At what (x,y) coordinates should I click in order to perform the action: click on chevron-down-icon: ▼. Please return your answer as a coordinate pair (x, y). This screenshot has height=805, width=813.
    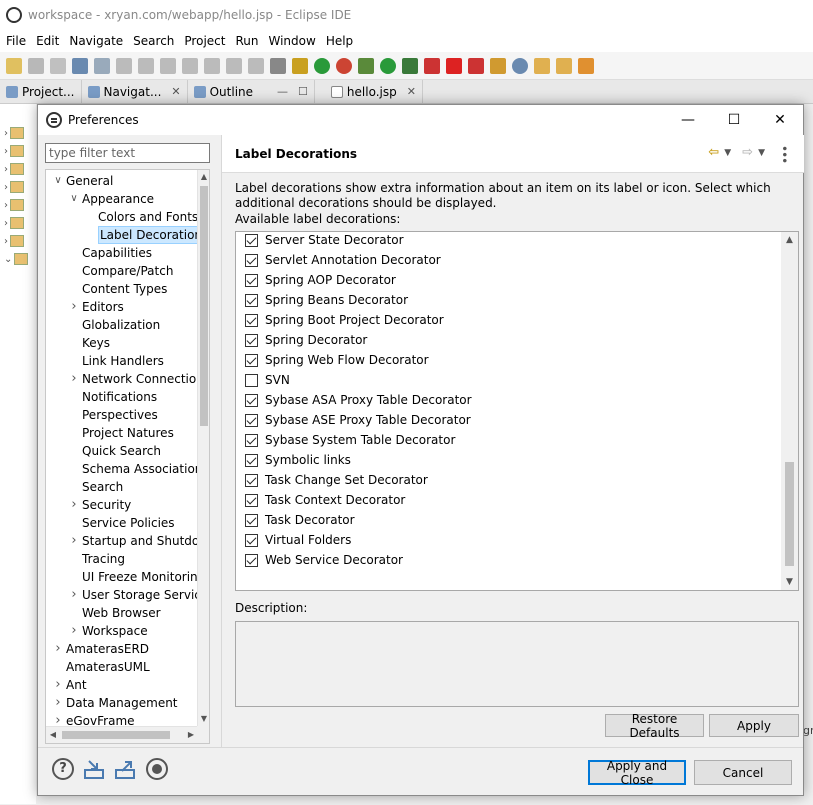
    Looking at the image, I should click on (727, 153).